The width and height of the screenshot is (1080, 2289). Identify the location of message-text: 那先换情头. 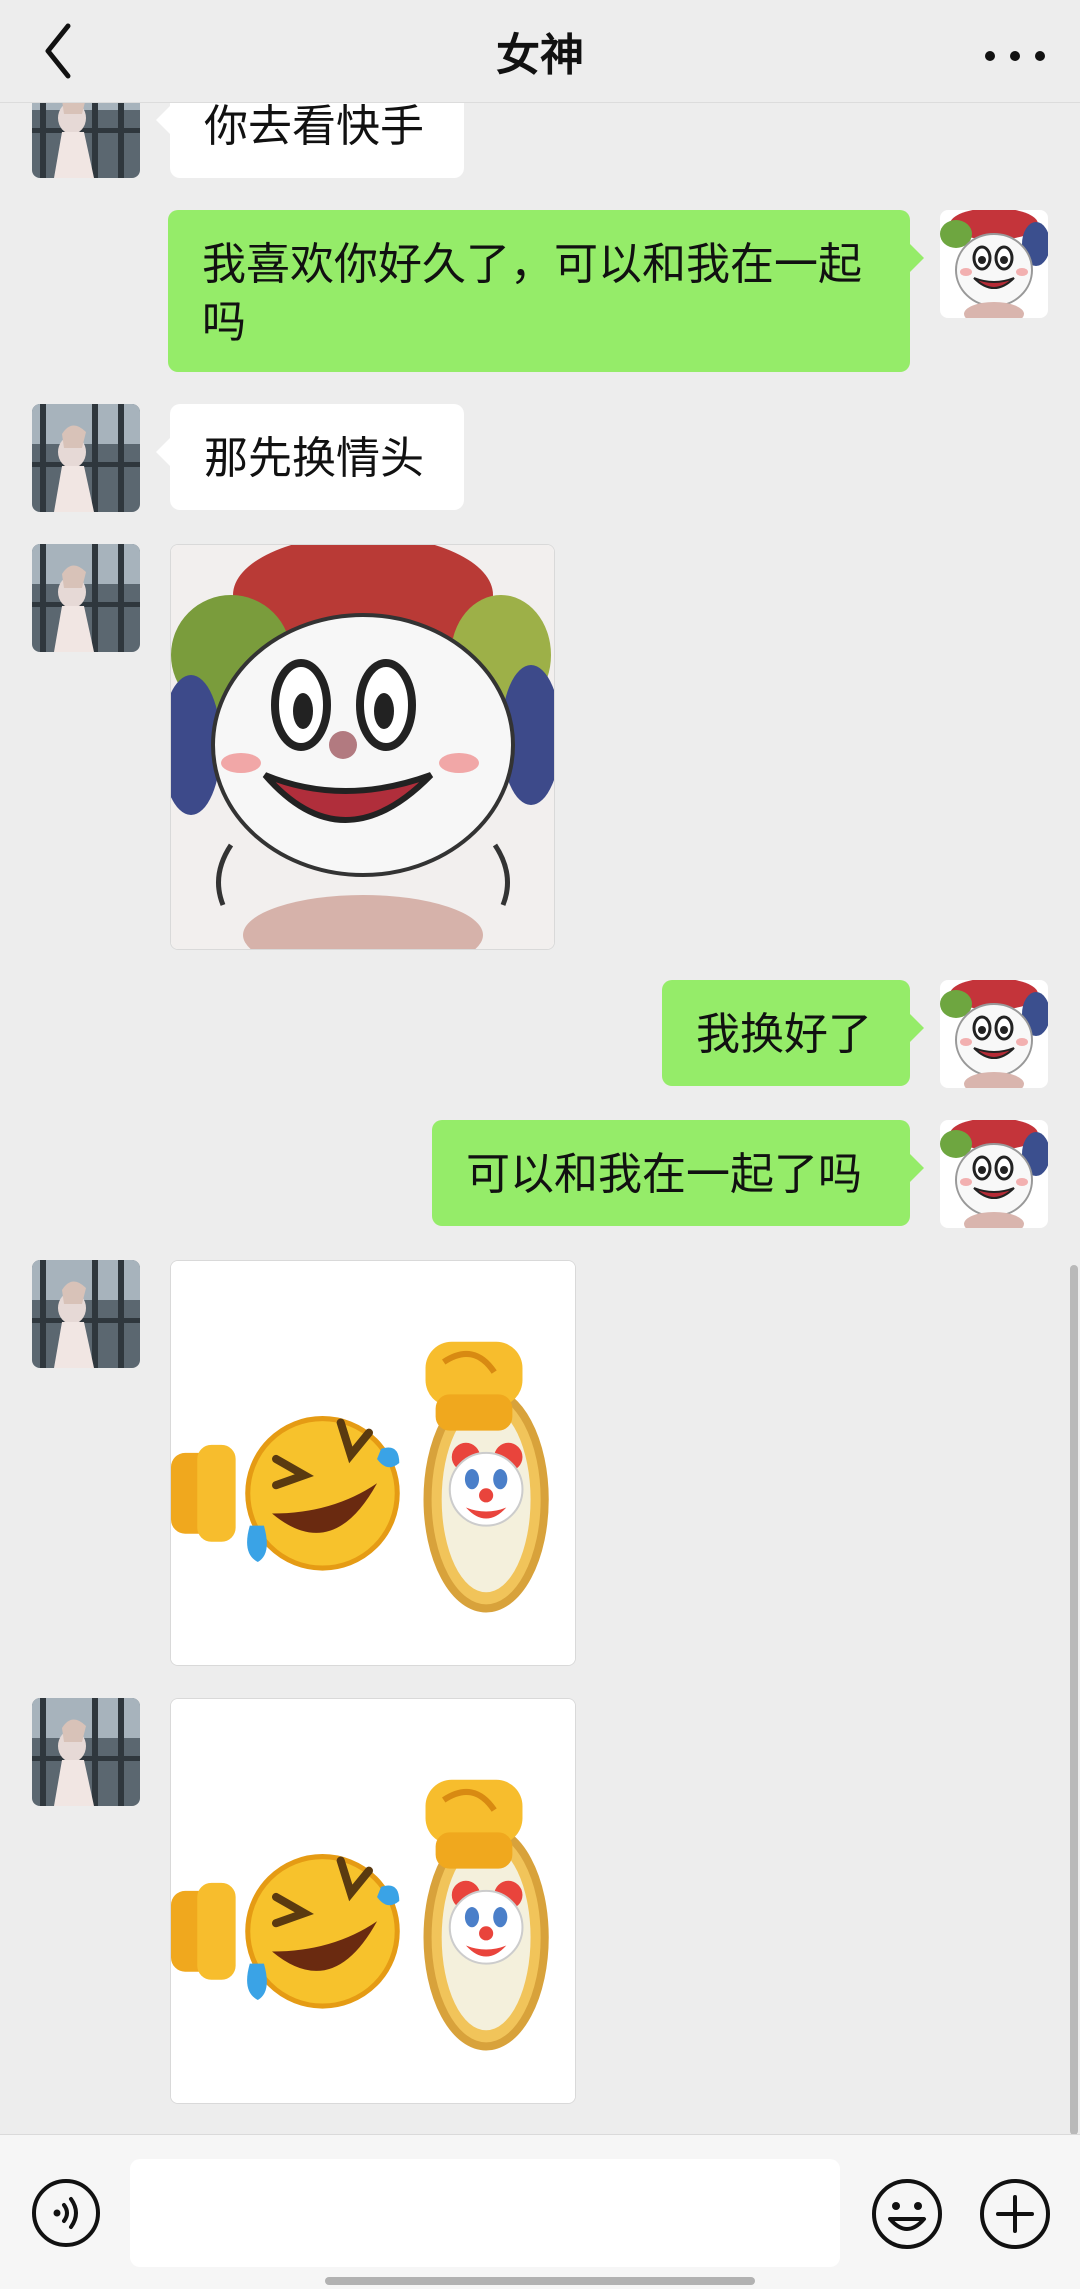
(314, 458).